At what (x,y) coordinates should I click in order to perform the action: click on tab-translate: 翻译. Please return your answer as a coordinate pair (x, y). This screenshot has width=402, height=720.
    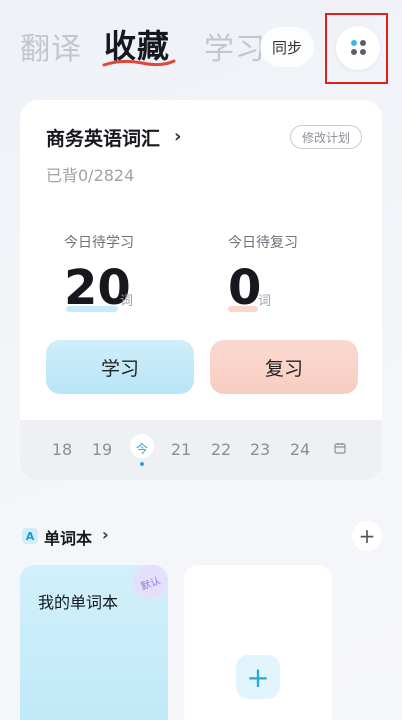
    Looking at the image, I should click on (51, 46).